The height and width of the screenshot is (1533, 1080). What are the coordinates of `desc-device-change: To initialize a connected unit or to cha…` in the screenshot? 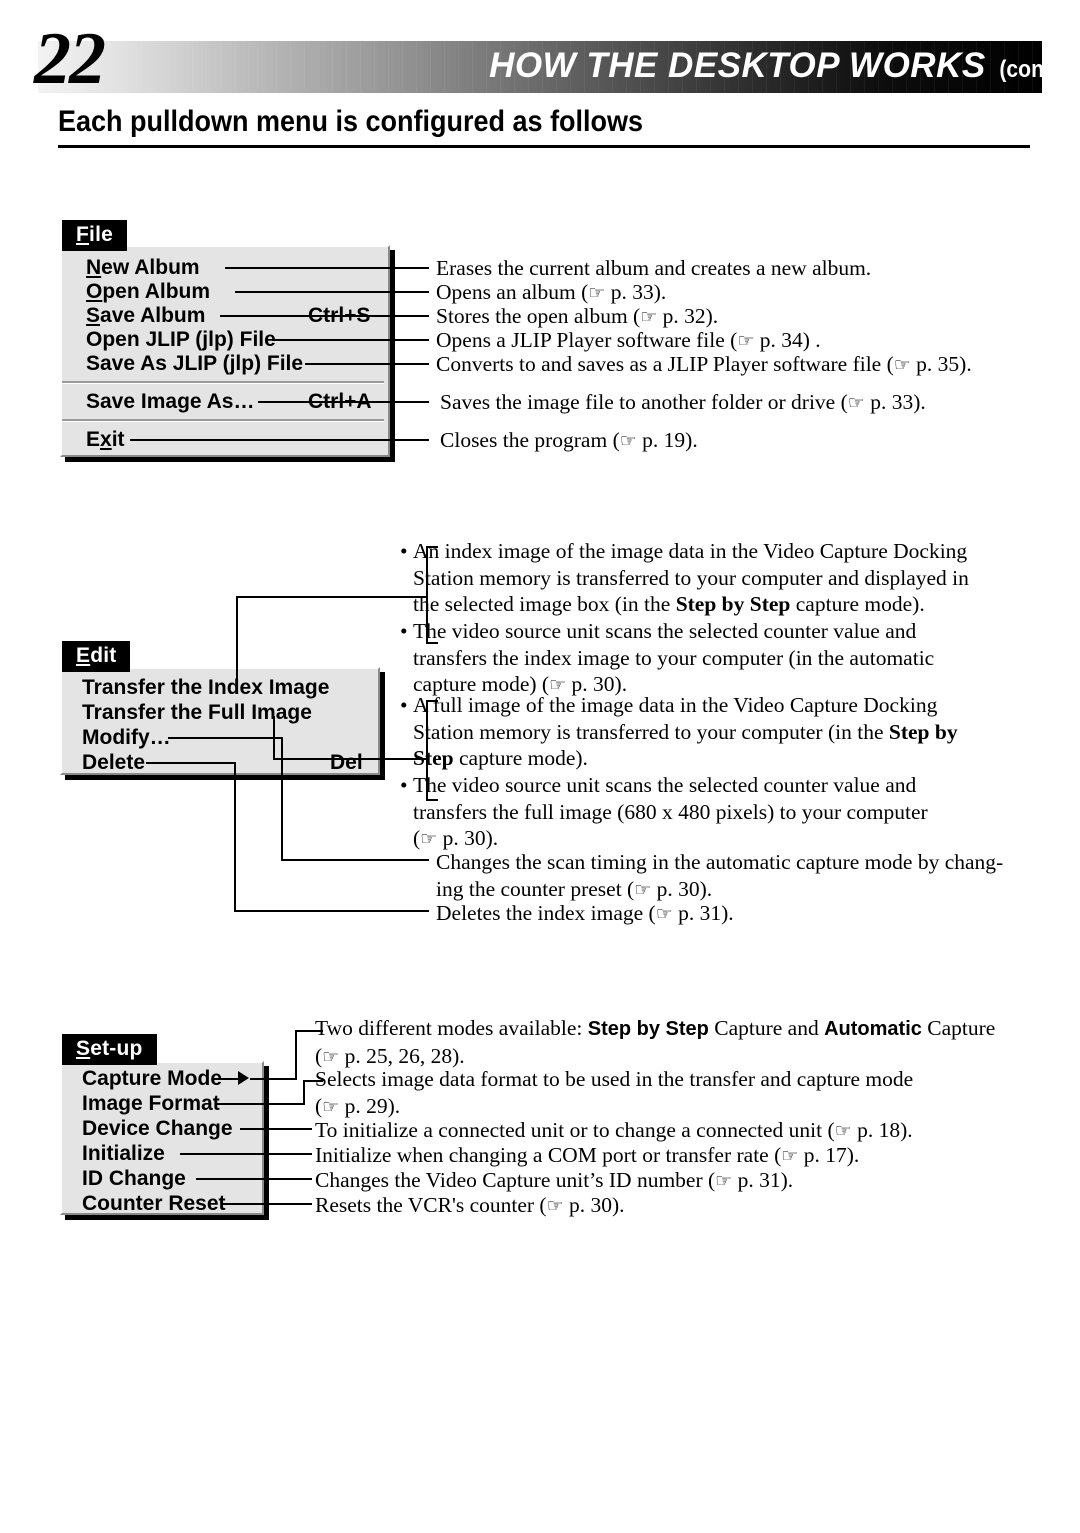 It's located at (614, 1130).